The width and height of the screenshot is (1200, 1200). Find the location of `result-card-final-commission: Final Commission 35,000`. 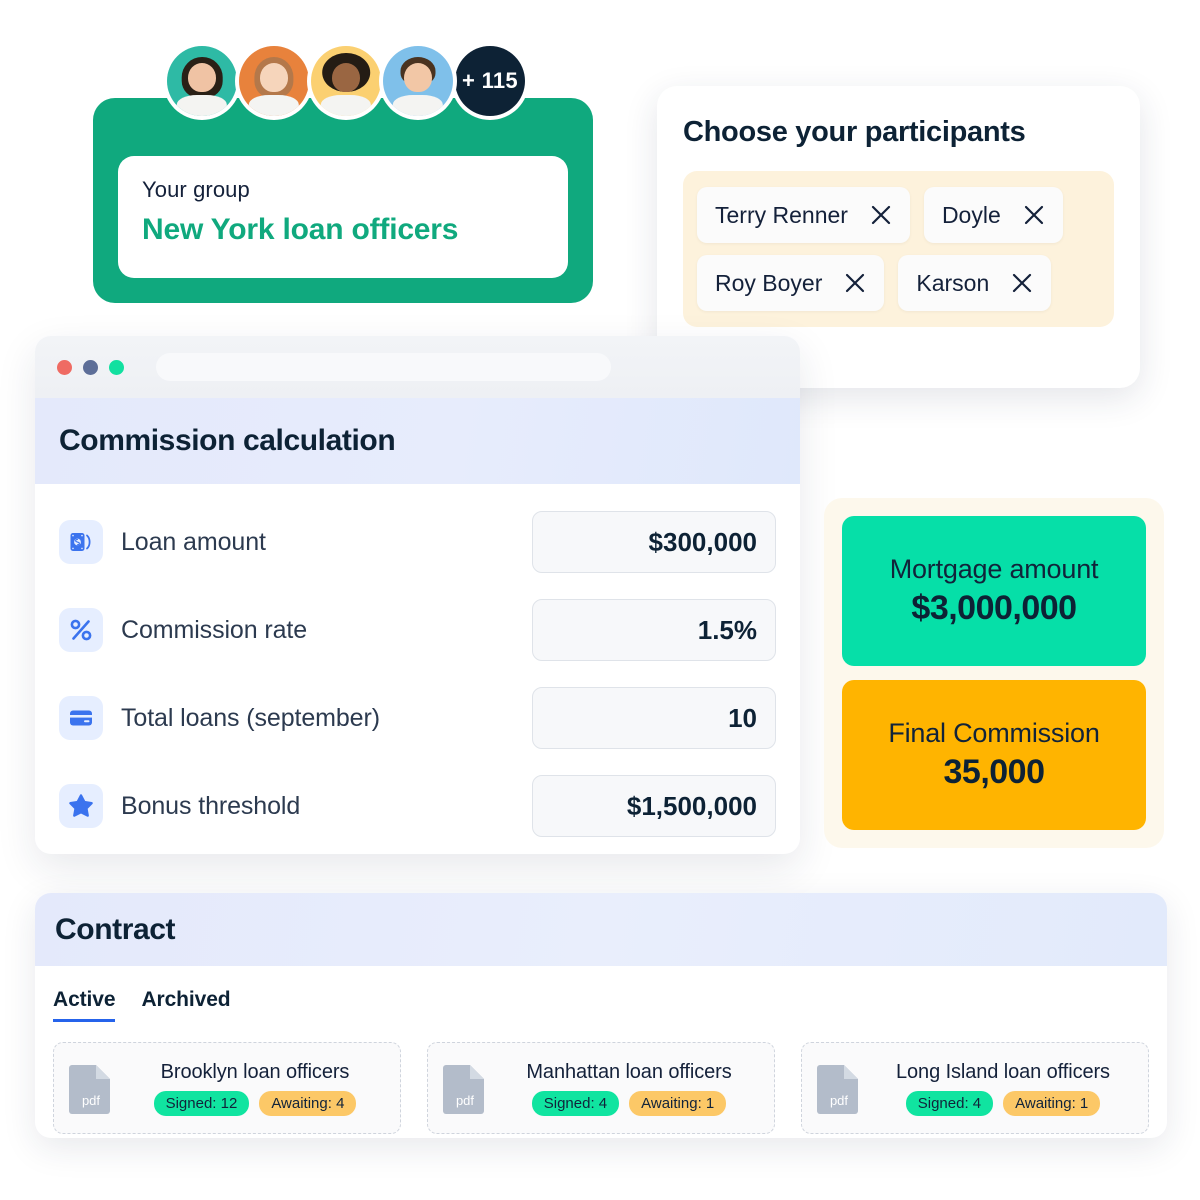

result-card-final-commission: Final Commission 35,000 is located at coordinates (994, 755).